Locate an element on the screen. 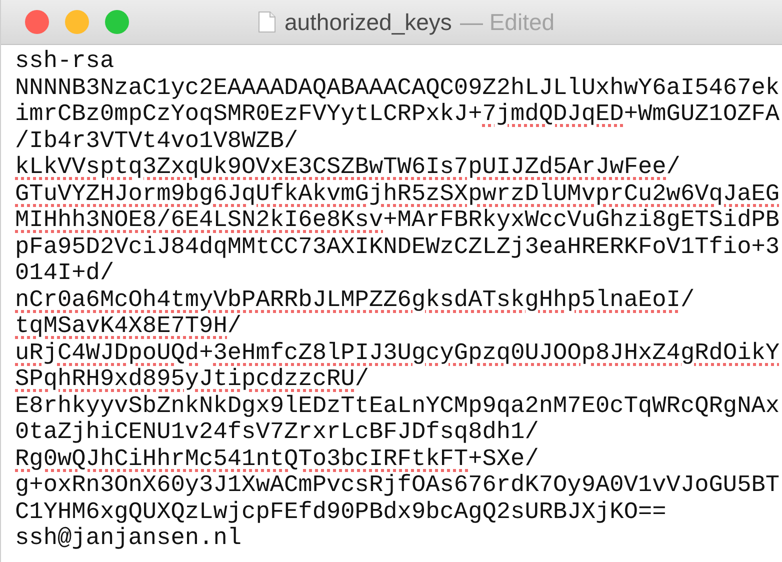 The height and width of the screenshot is (562, 782). zoom-button is located at coordinates (117, 22).